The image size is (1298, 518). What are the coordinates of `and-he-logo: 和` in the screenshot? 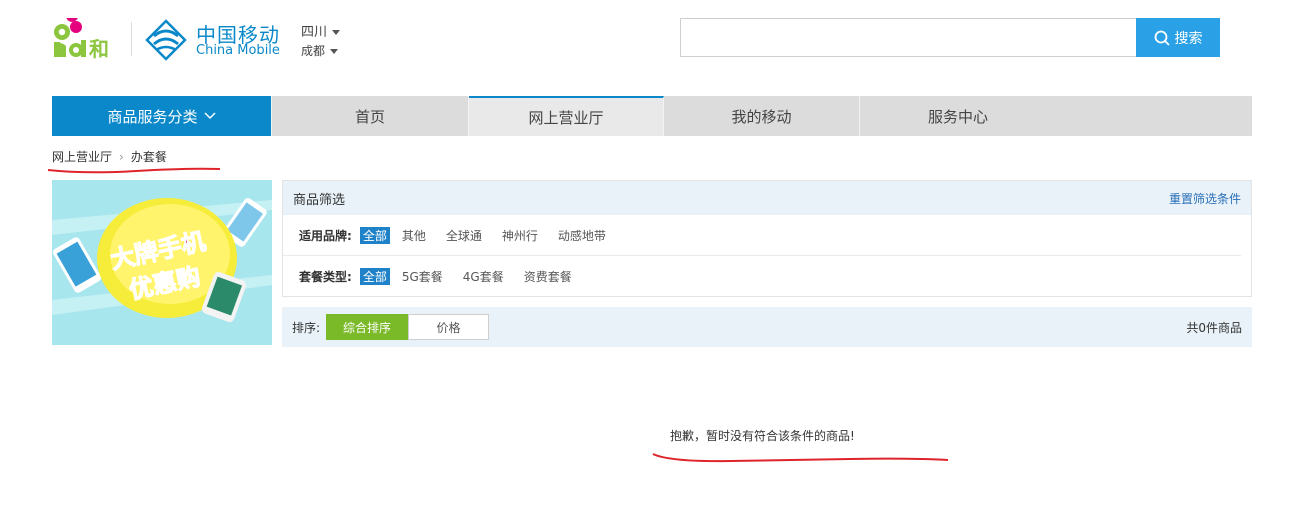 It's located at (81, 39).